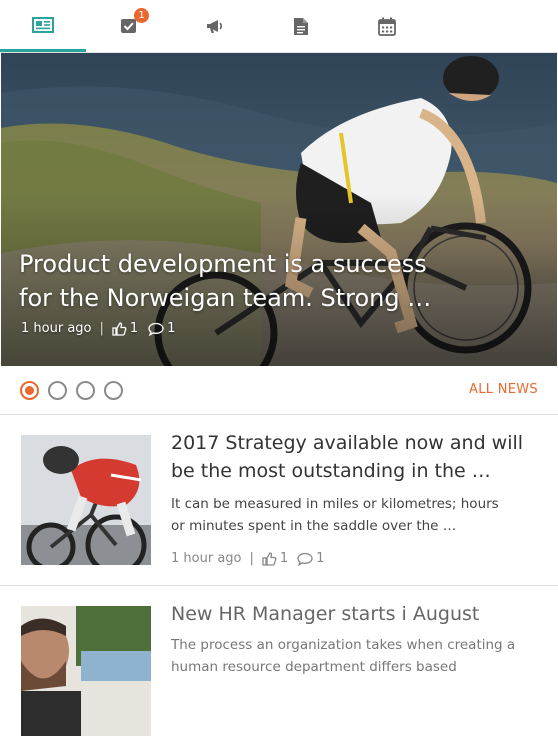 This screenshot has height=756, width=558. What do you see at coordinates (206, 558) in the screenshot?
I see `news-time: 1 hour ago` at bounding box center [206, 558].